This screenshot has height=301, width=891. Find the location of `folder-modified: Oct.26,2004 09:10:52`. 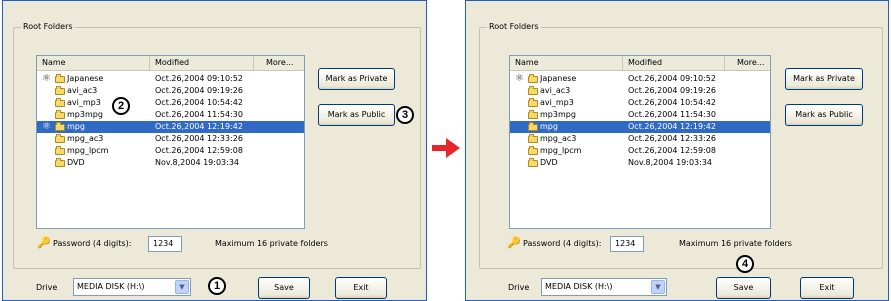

folder-modified: Oct.26,2004 09:10:52 is located at coordinates (199, 78).